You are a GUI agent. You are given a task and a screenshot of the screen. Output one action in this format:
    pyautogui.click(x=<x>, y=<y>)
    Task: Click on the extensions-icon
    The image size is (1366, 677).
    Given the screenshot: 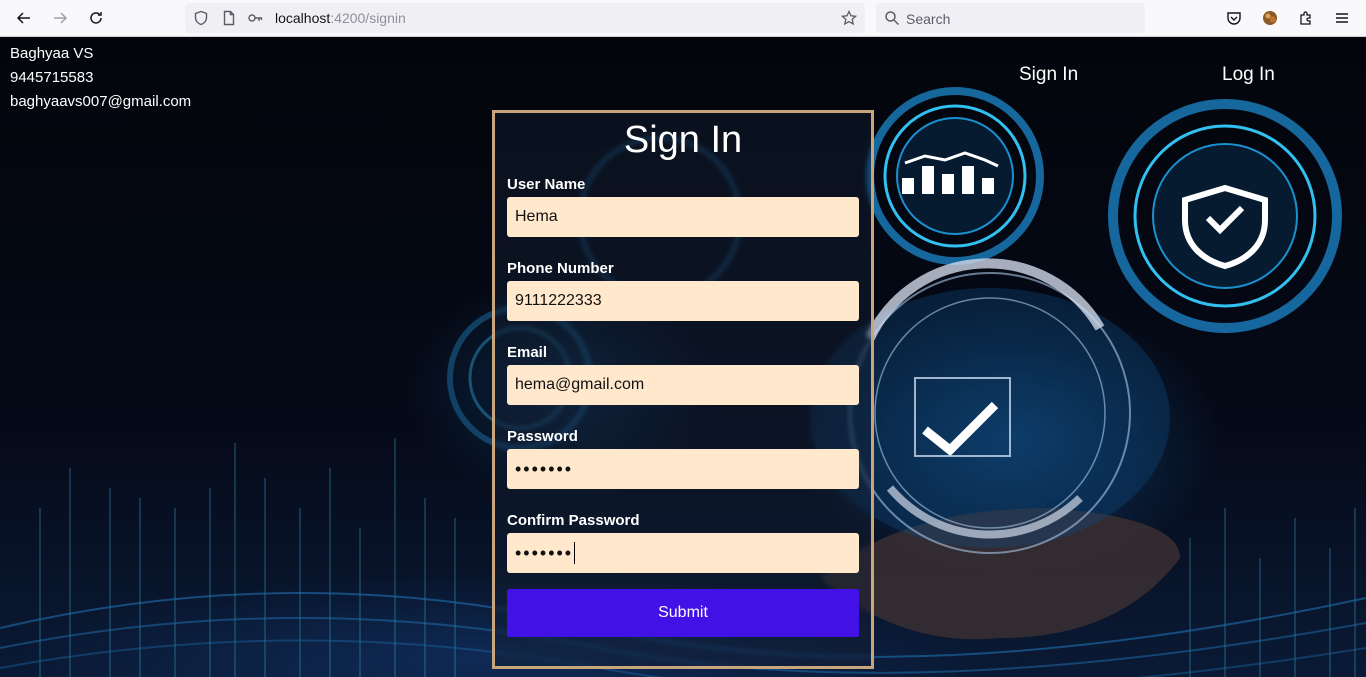 What is the action you would take?
    pyautogui.click(x=1306, y=18)
    